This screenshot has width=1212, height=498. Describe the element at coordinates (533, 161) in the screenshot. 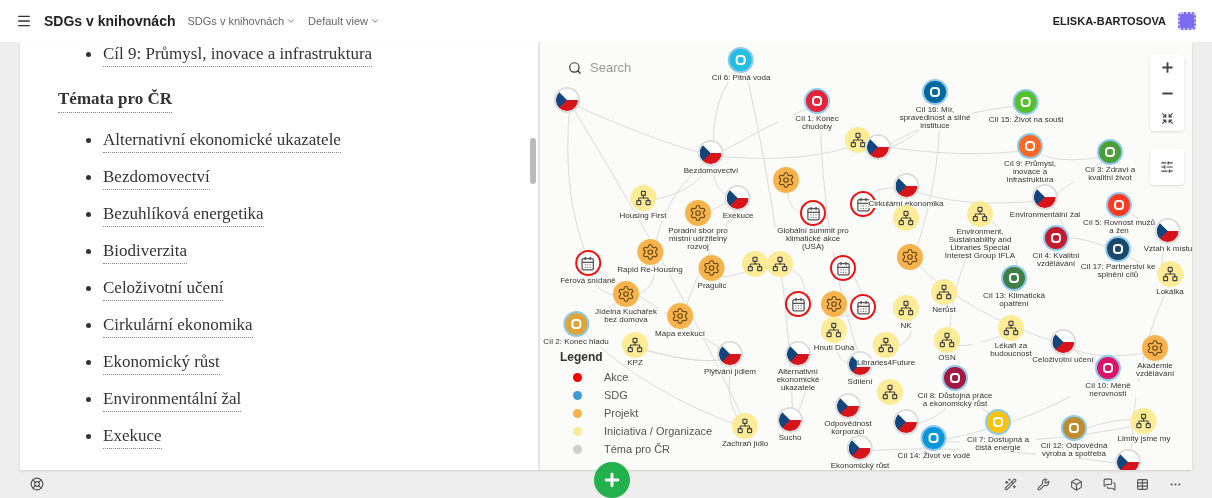

I see `scrollbar-thumb` at that location.